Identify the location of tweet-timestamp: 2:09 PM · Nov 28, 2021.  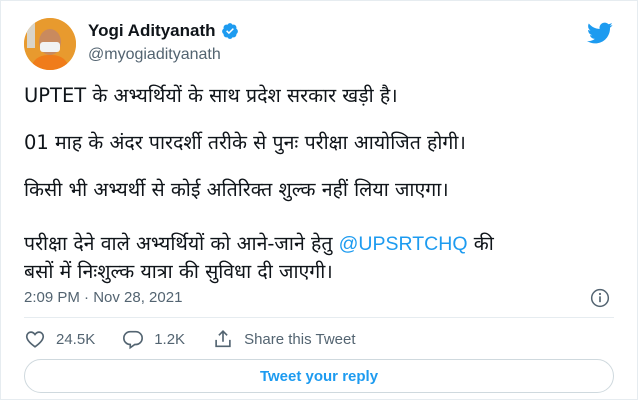
(103, 297).